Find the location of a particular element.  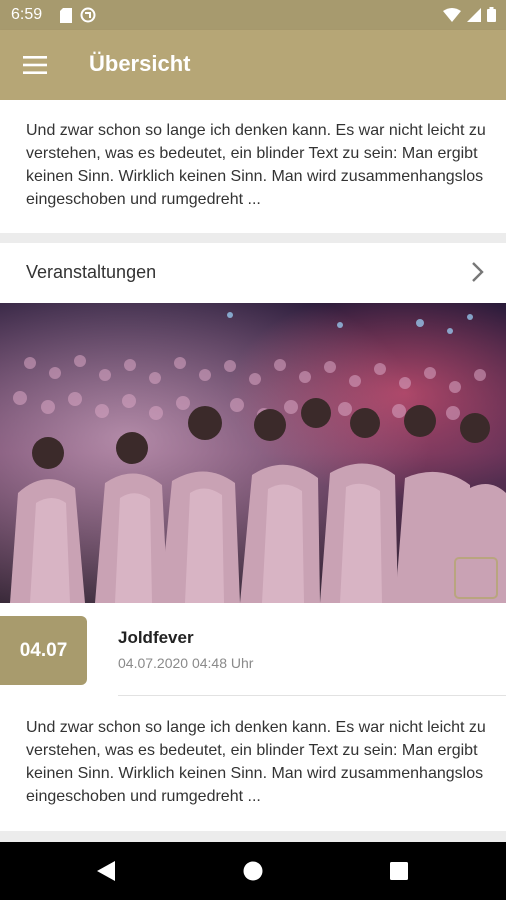

events-section-header: Veranstaltungen is located at coordinates (253, 273).